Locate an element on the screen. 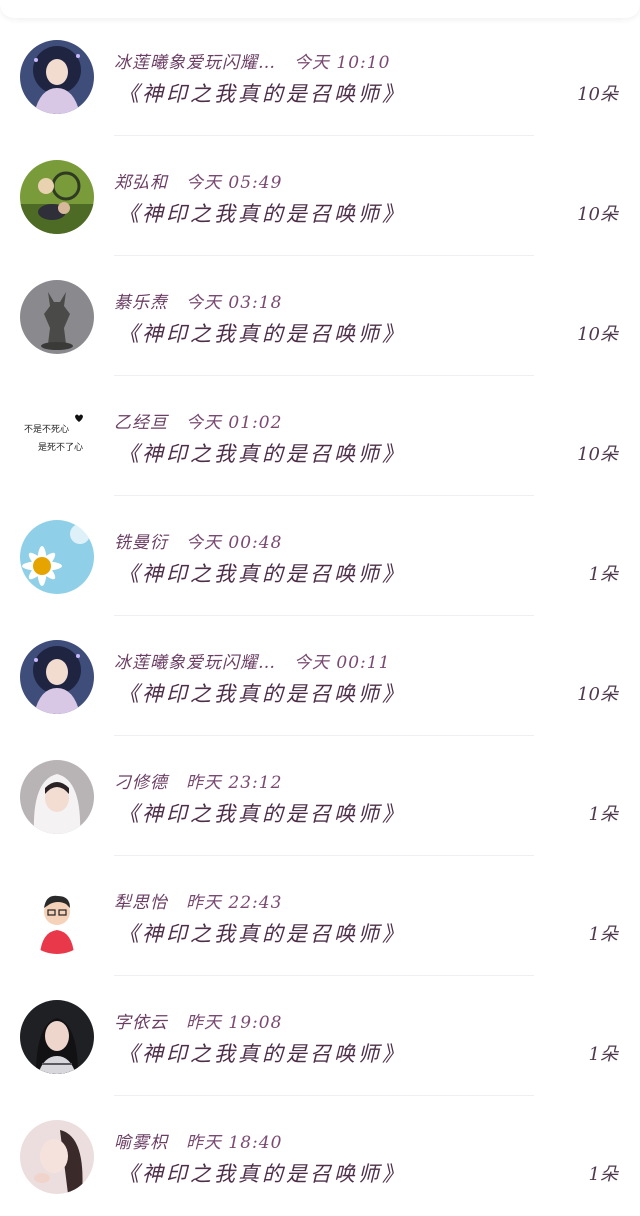 This screenshot has width=640, height=1216. gift-meta: 綦乐焘 今天 03:18 is located at coordinates (198, 300).